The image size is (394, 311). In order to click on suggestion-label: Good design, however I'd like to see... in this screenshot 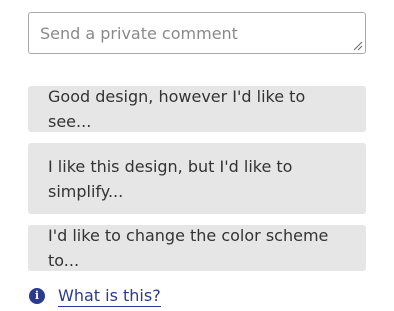, I will do `click(177, 109)`.